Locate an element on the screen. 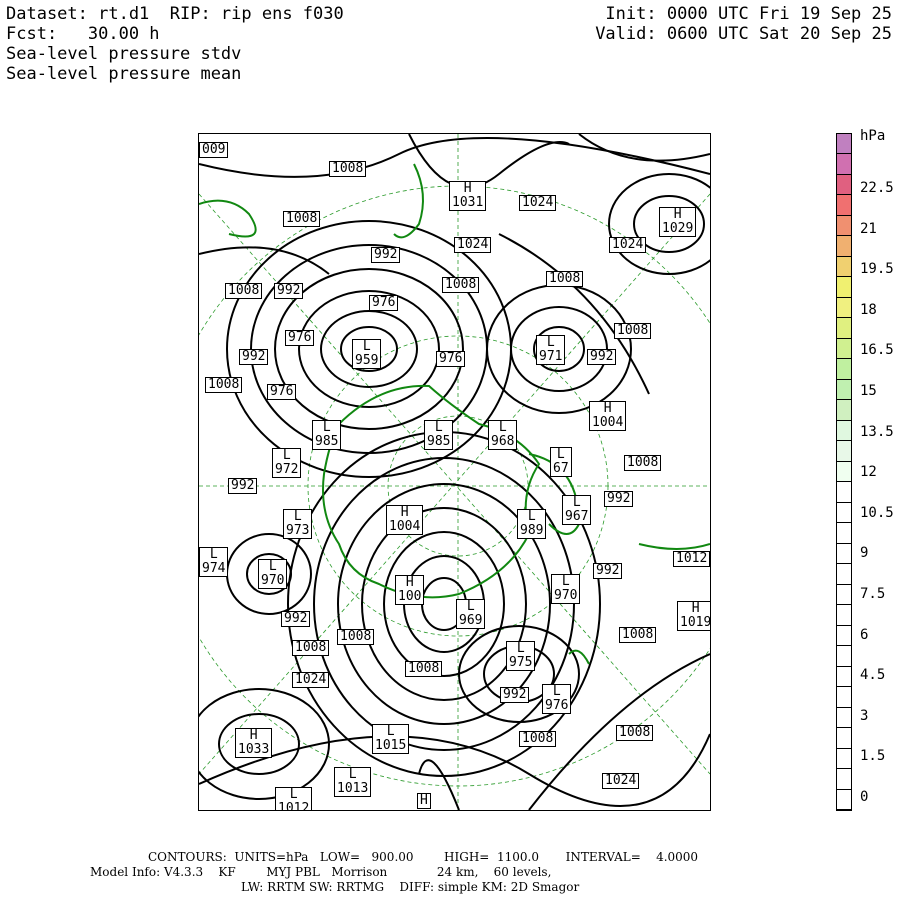 Image resolution: width=900 pixels, height=900 pixels. colorbar-tick-label: 18 is located at coordinates (868, 309).